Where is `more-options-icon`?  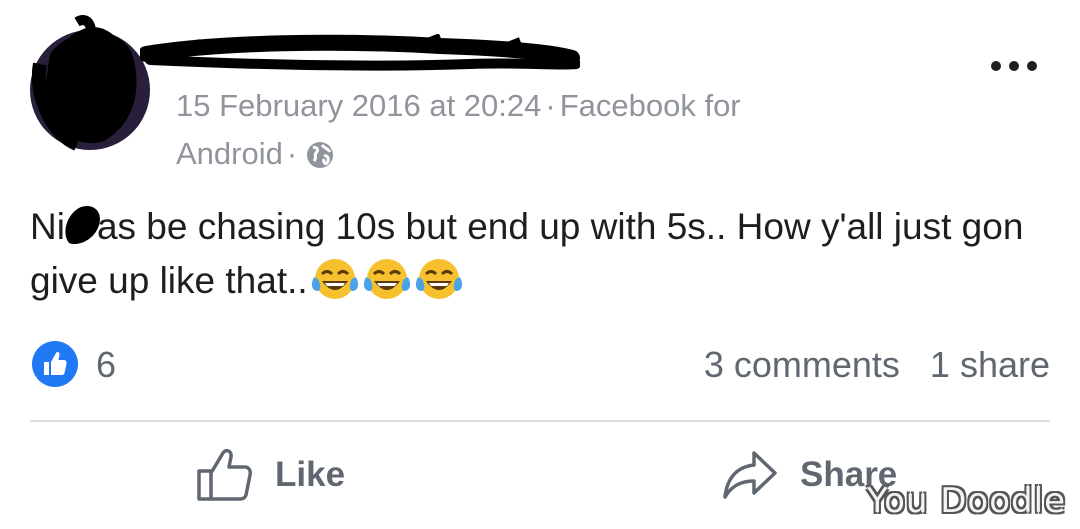
more-options-icon is located at coordinates (1014, 66).